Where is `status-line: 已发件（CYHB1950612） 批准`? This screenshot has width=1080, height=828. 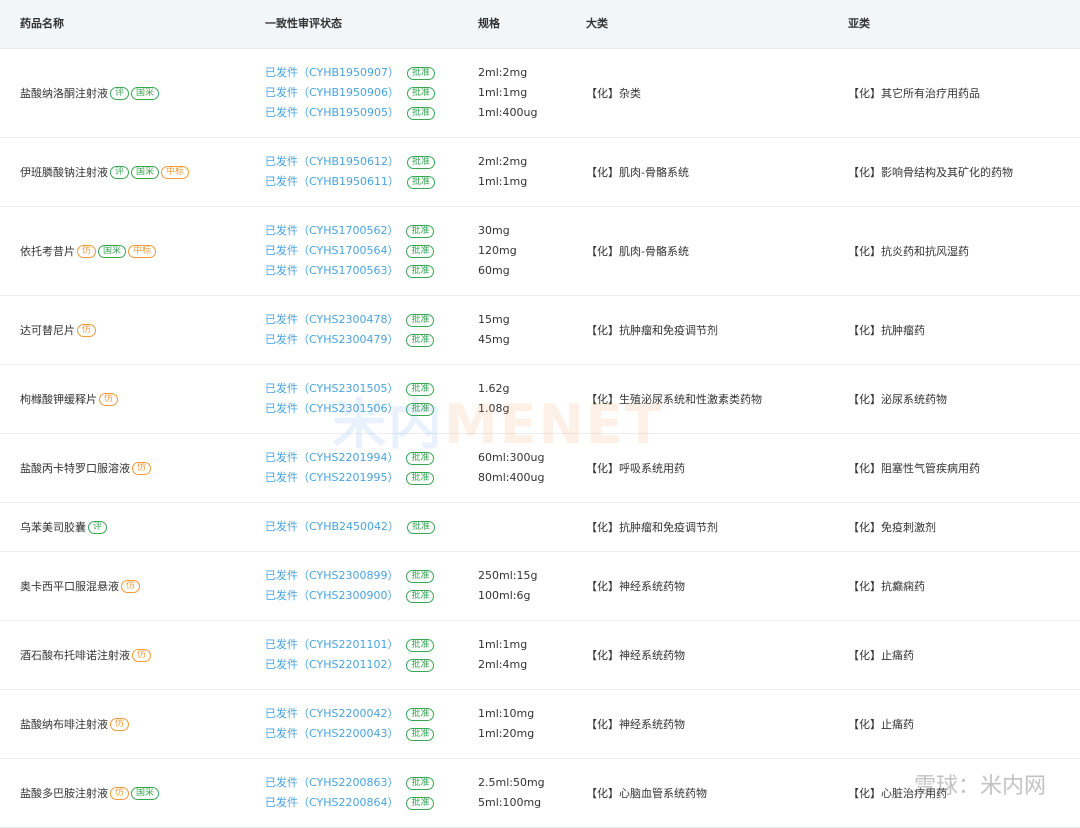 status-line: 已发件（CYHB1950612） 批准 is located at coordinates (370, 162).